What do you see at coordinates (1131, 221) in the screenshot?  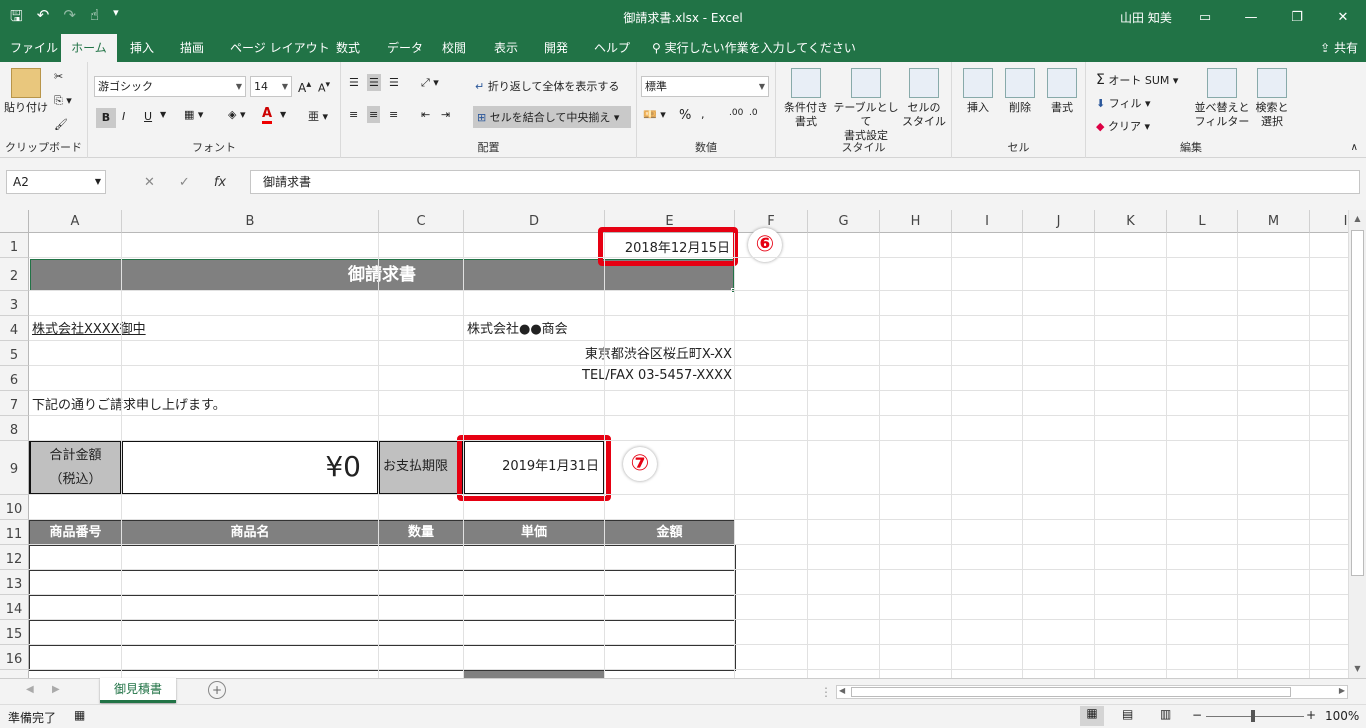 I see `column-header: K` at bounding box center [1131, 221].